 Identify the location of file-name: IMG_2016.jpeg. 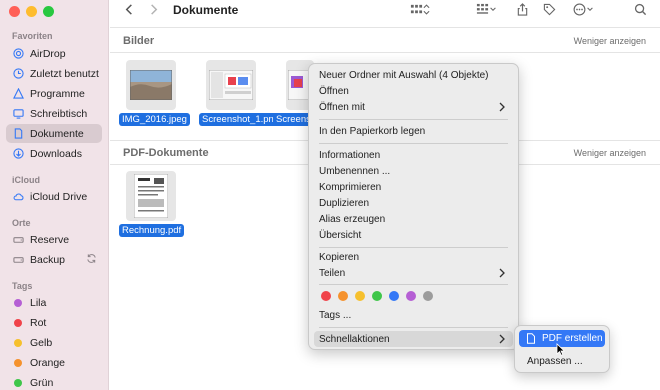
(154, 119).